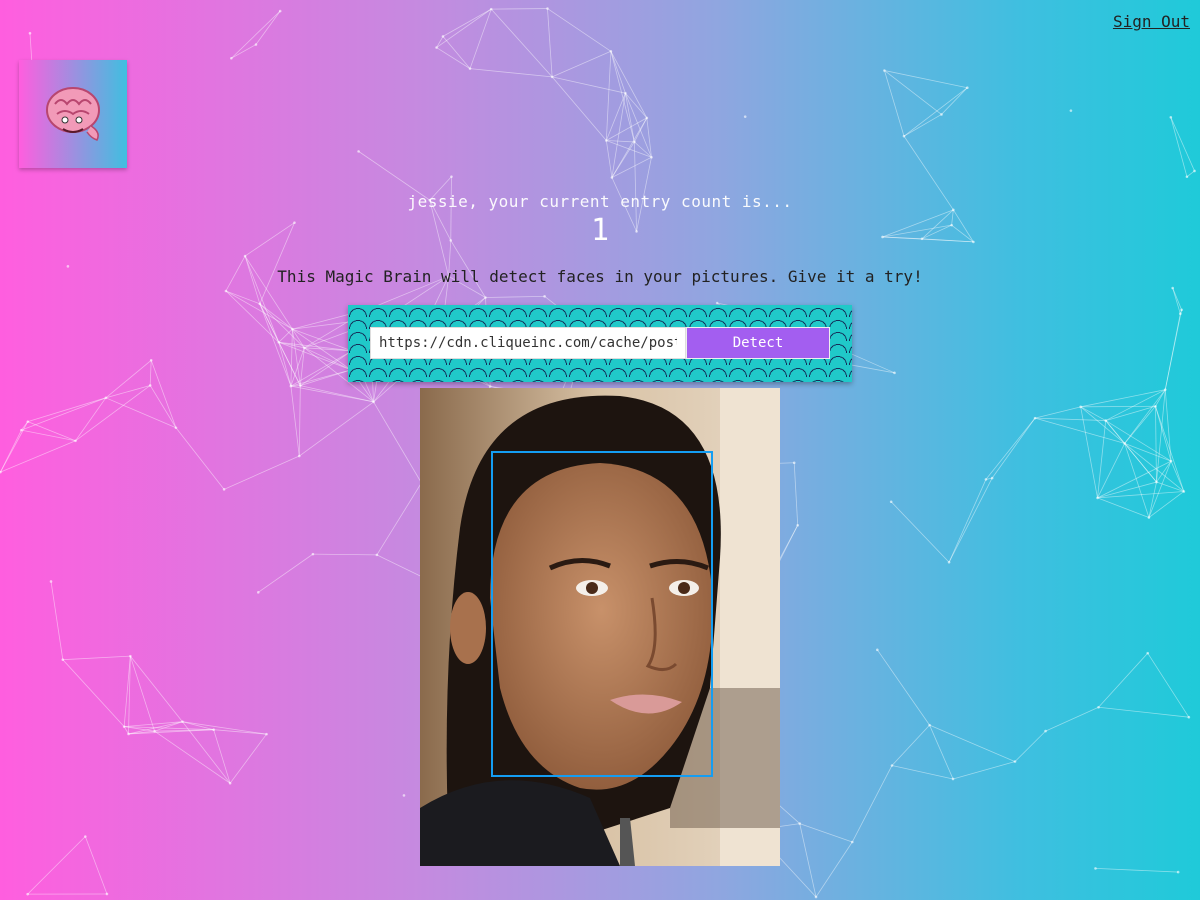  I want to click on logo-tile, so click(73, 114).